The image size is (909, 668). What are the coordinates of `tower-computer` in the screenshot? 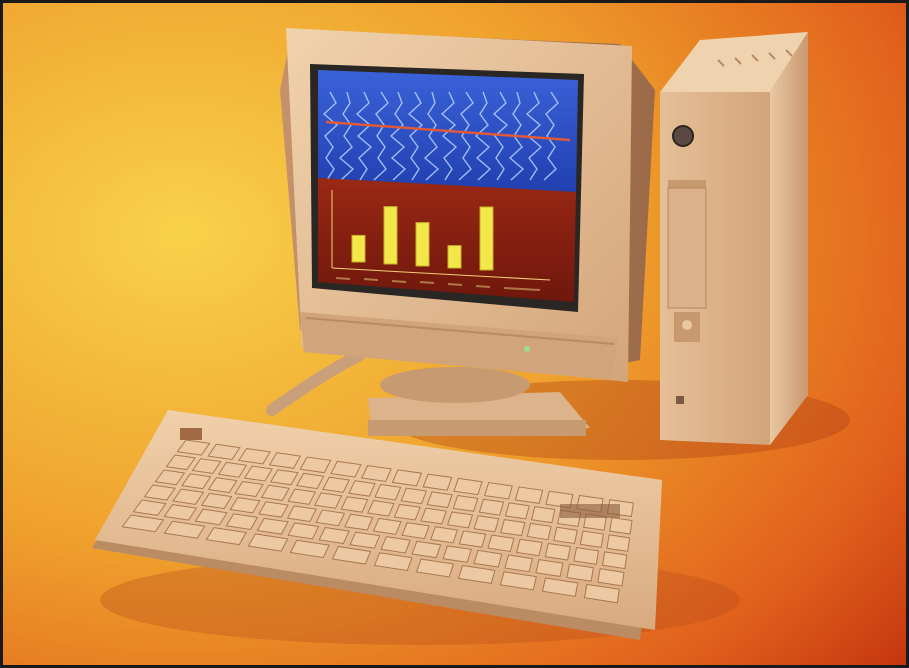 It's located at (734, 238).